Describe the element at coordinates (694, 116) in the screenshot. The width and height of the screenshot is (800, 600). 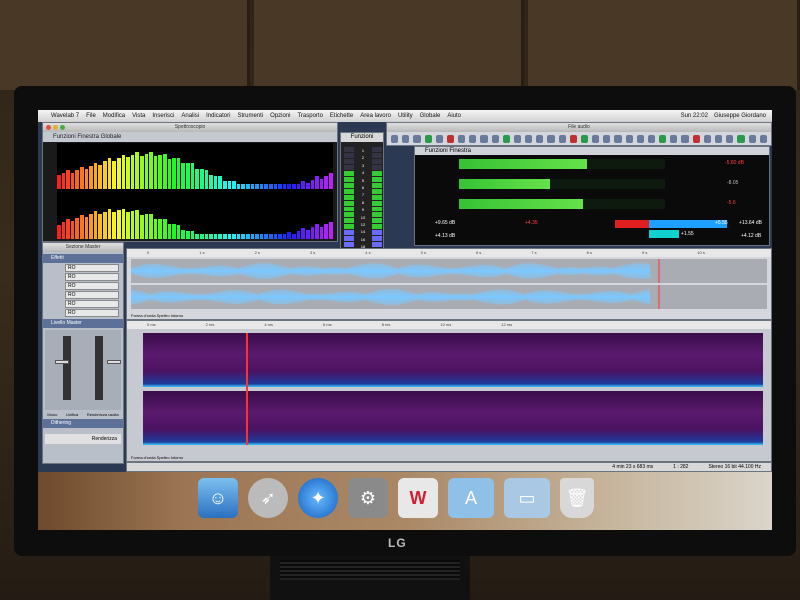
I see `menubar-clock: Sun 22:02` at that location.